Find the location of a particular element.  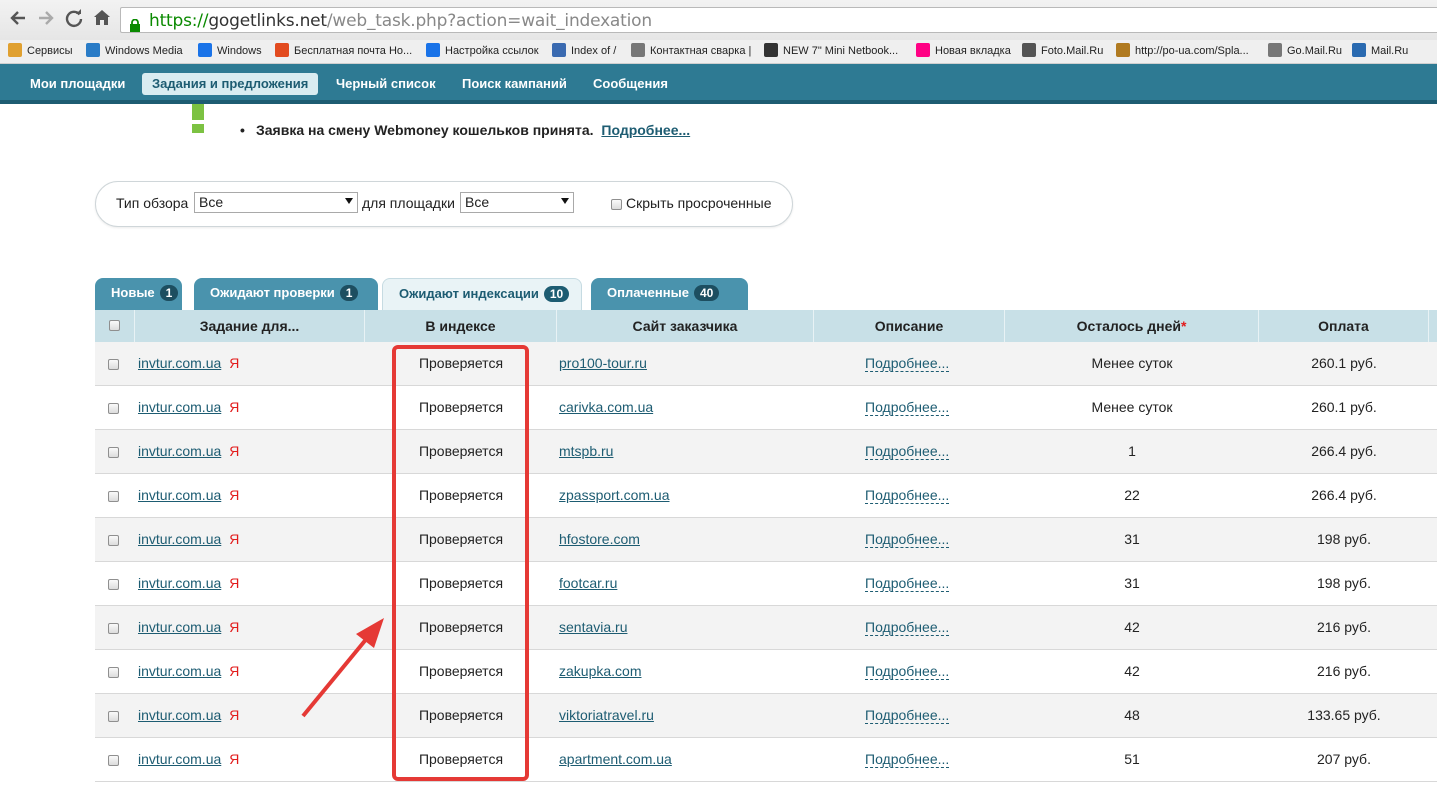

site-nav-item: Сообщения is located at coordinates (630, 84).